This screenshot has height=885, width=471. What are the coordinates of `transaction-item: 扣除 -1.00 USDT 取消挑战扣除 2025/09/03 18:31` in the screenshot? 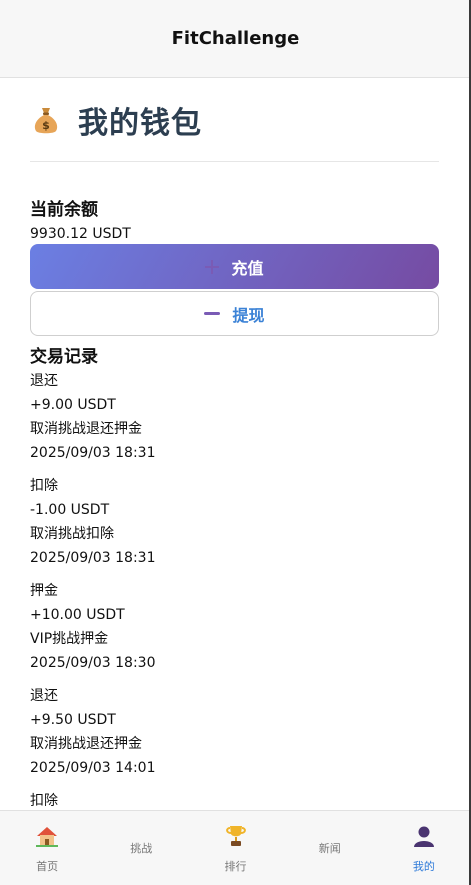 It's located at (234, 522).